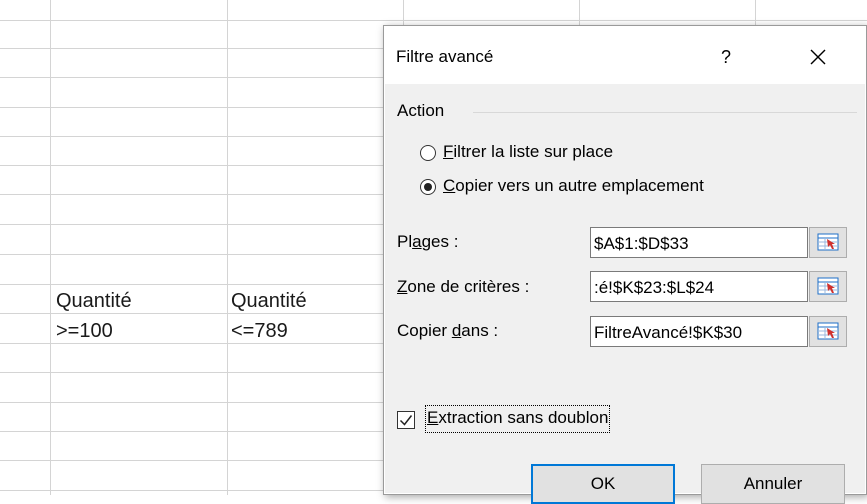  I want to click on copy-to-picker-button, so click(828, 331).